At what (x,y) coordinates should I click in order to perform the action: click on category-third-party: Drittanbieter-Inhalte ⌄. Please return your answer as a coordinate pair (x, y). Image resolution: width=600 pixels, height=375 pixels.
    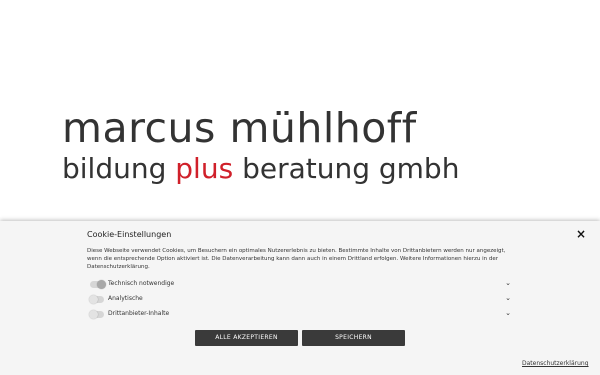
    Looking at the image, I should click on (301, 315).